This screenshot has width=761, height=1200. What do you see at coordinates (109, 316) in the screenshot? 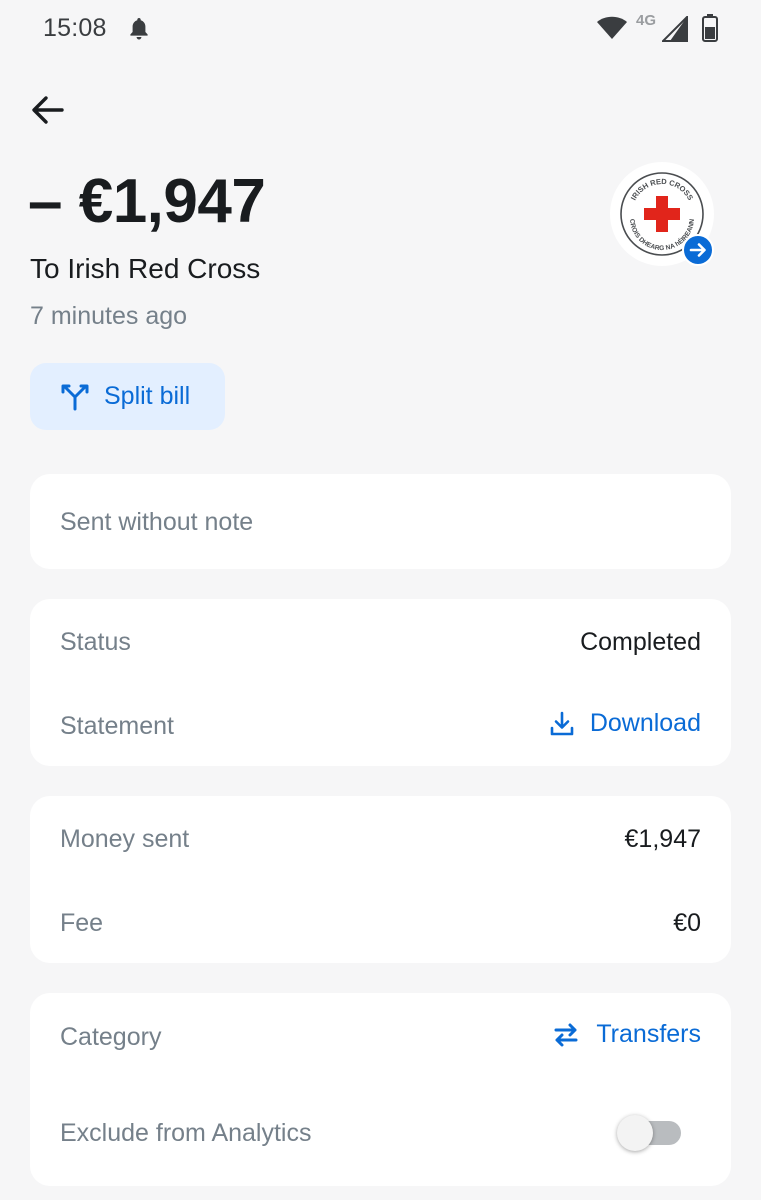
I see `transaction-time: 7 minutes ago` at bounding box center [109, 316].